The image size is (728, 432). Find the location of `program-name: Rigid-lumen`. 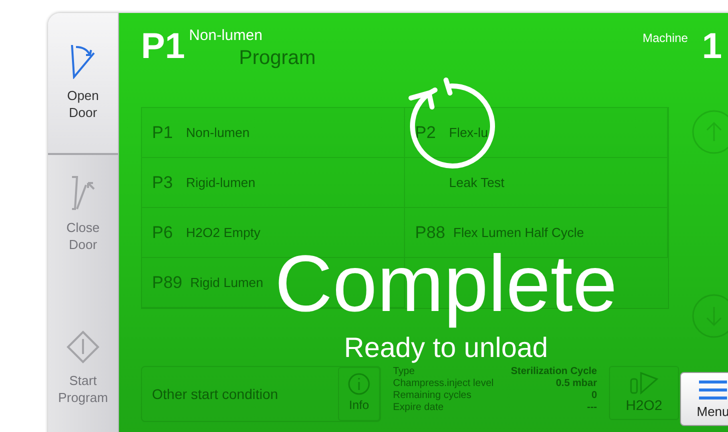

program-name: Rigid-lumen is located at coordinates (221, 182).